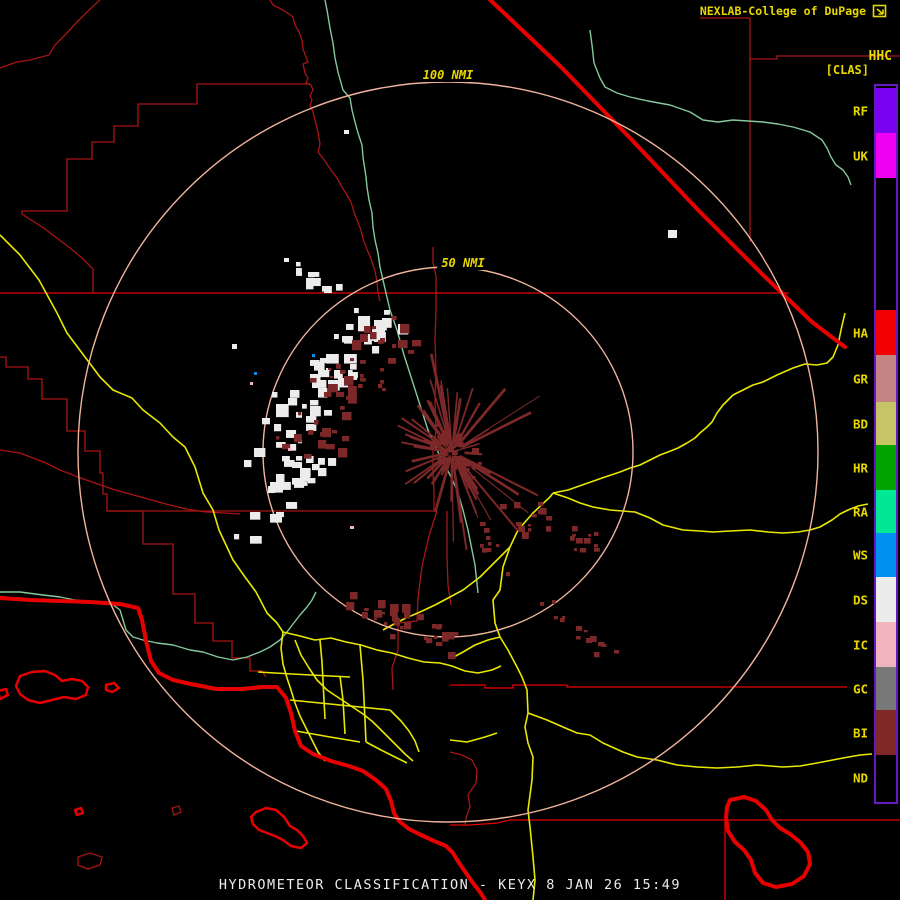  Describe the element at coordinates (860, 332) in the screenshot. I see `legend-label-HA: HA` at that location.